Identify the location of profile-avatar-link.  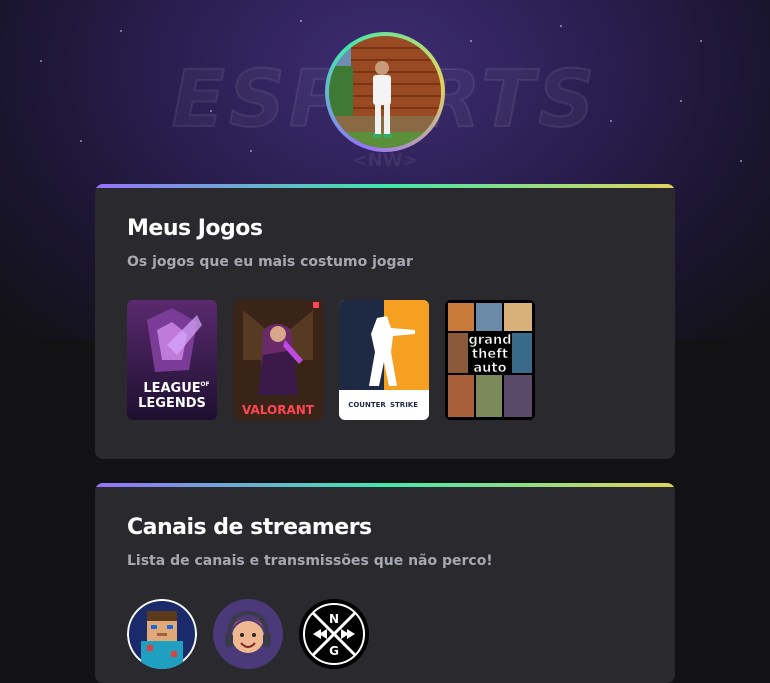
(385, 92).